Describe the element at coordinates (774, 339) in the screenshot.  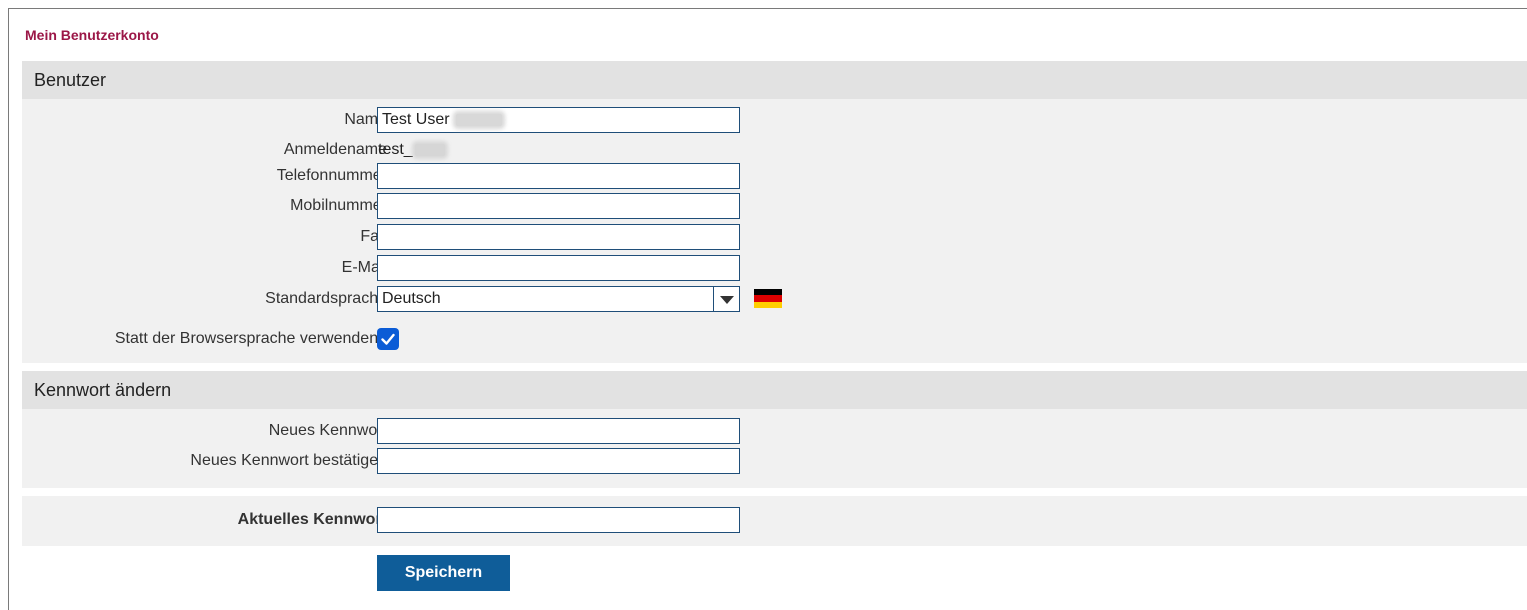
I see `use-language-row: Statt der Browsersprache verwenden?` at that location.